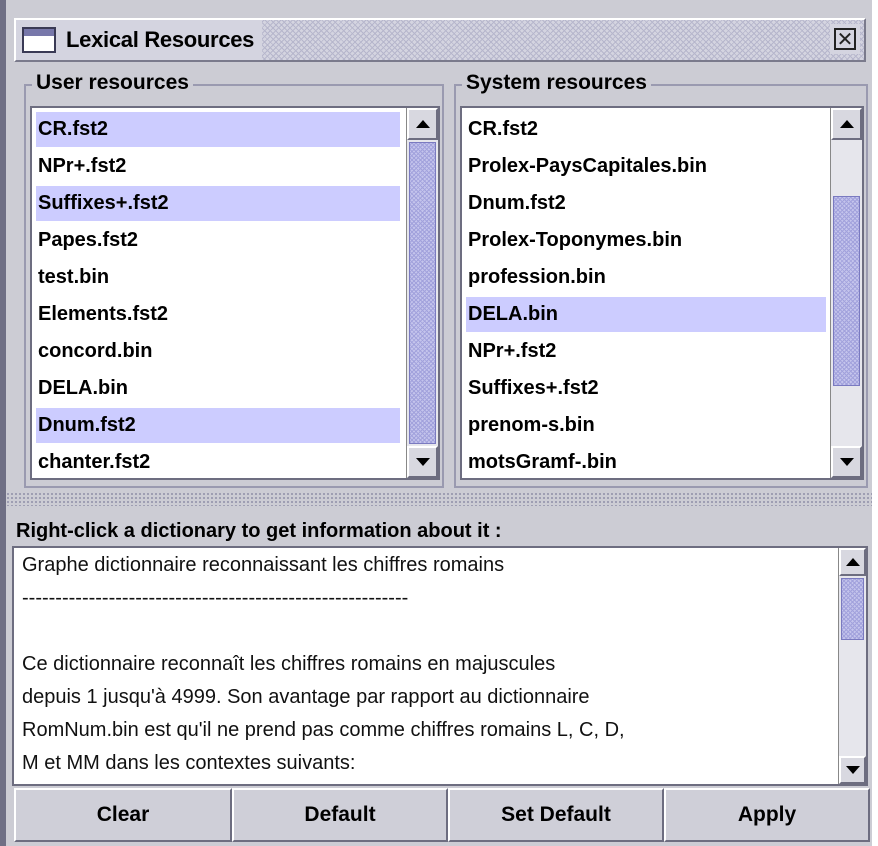  I want to click on user-resource-list-item: CR.fst2, so click(218, 129).